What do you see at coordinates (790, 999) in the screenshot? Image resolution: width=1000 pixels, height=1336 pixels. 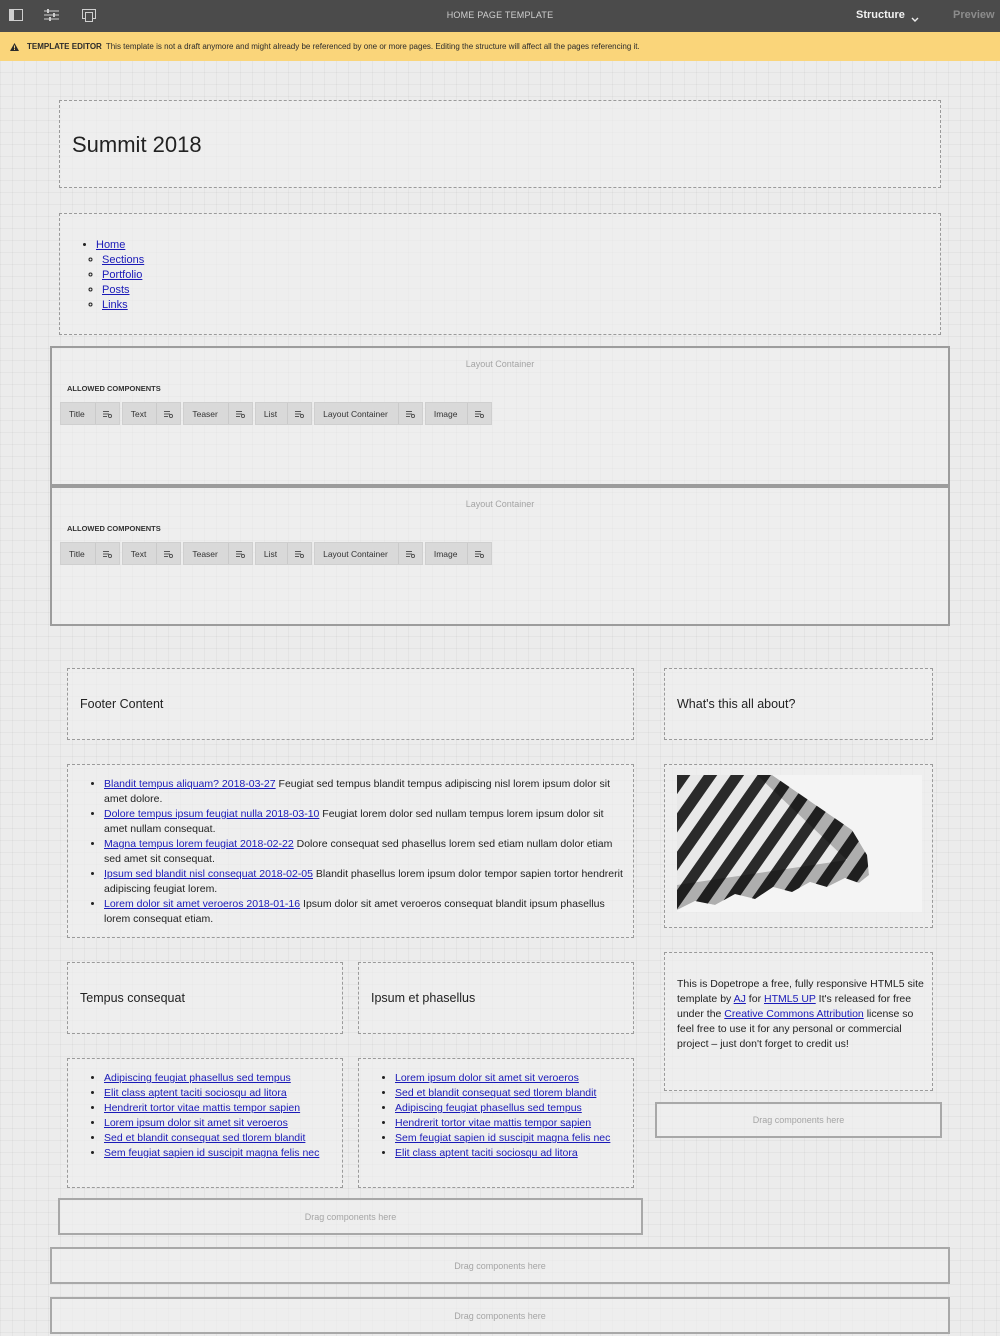 I see `html5up-link: HTML5 UP` at bounding box center [790, 999].